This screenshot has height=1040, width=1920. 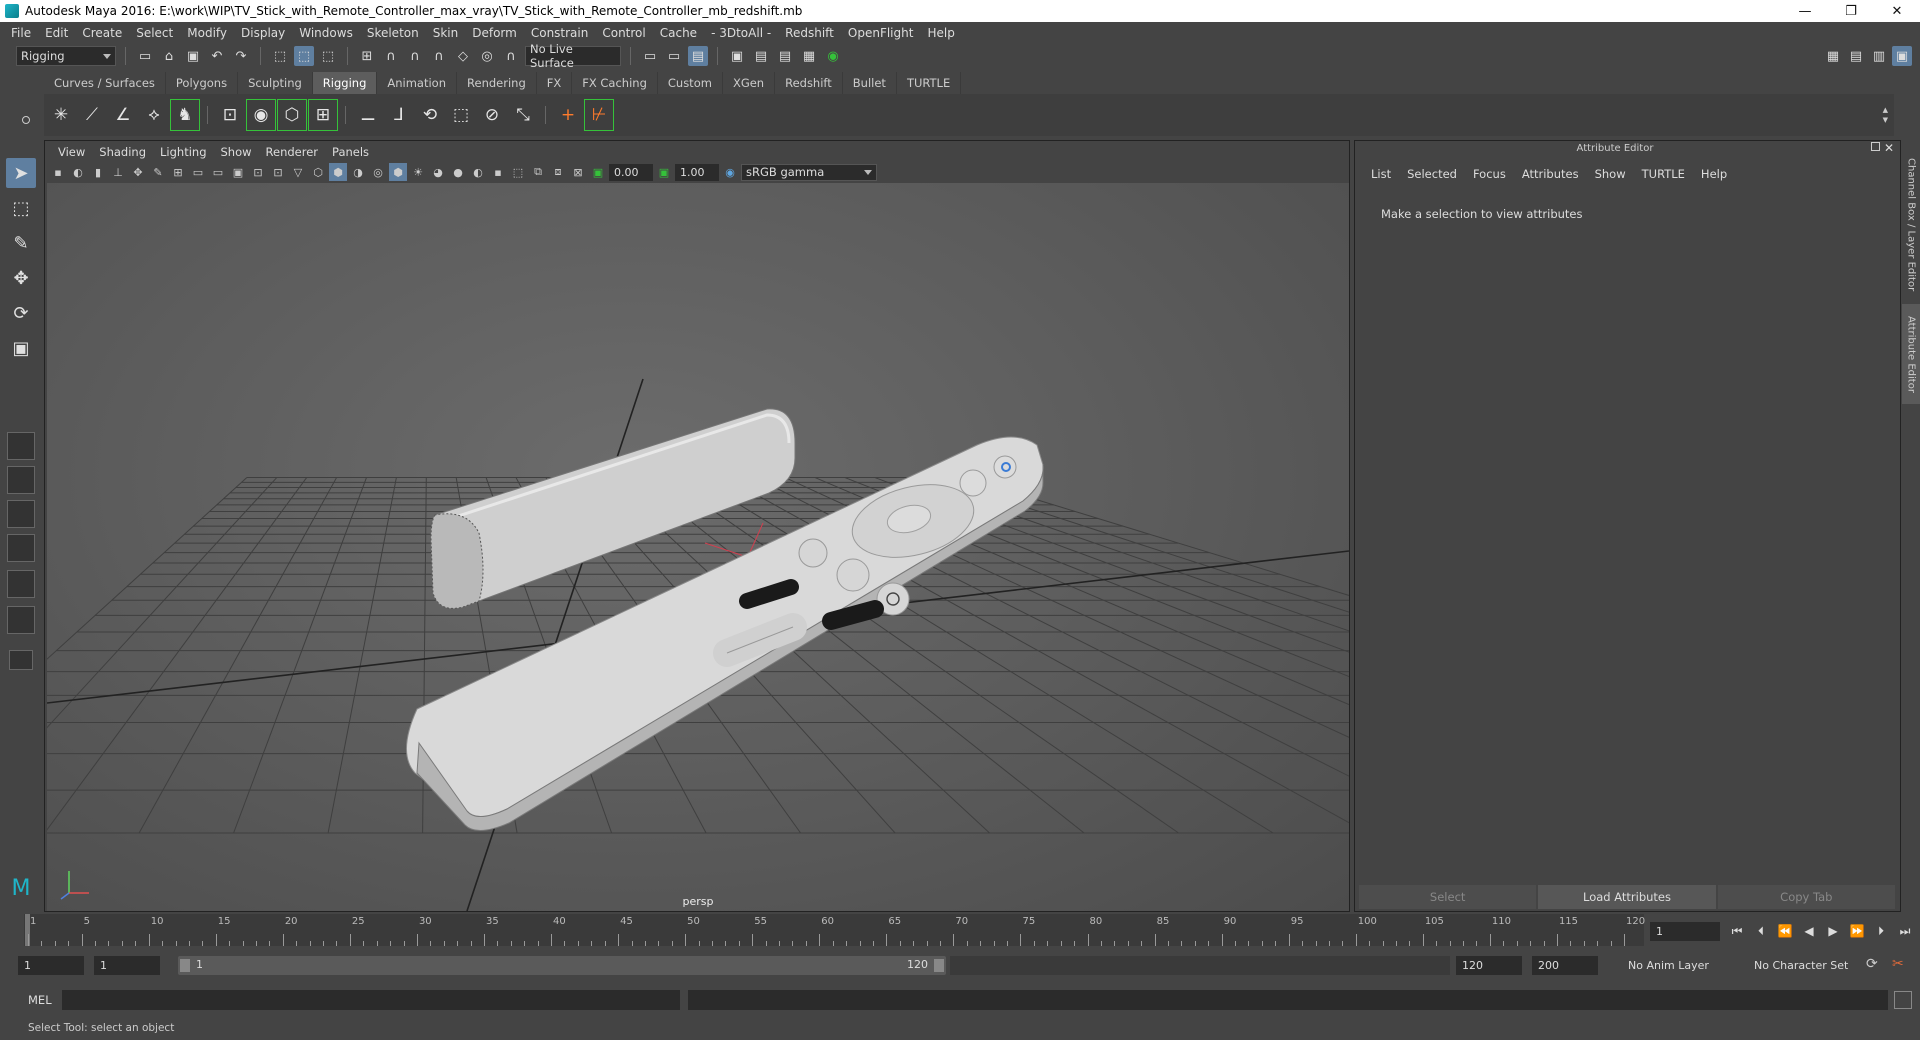 I want to click on vp-menu-shading: Shading, so click(x=122, y=152).